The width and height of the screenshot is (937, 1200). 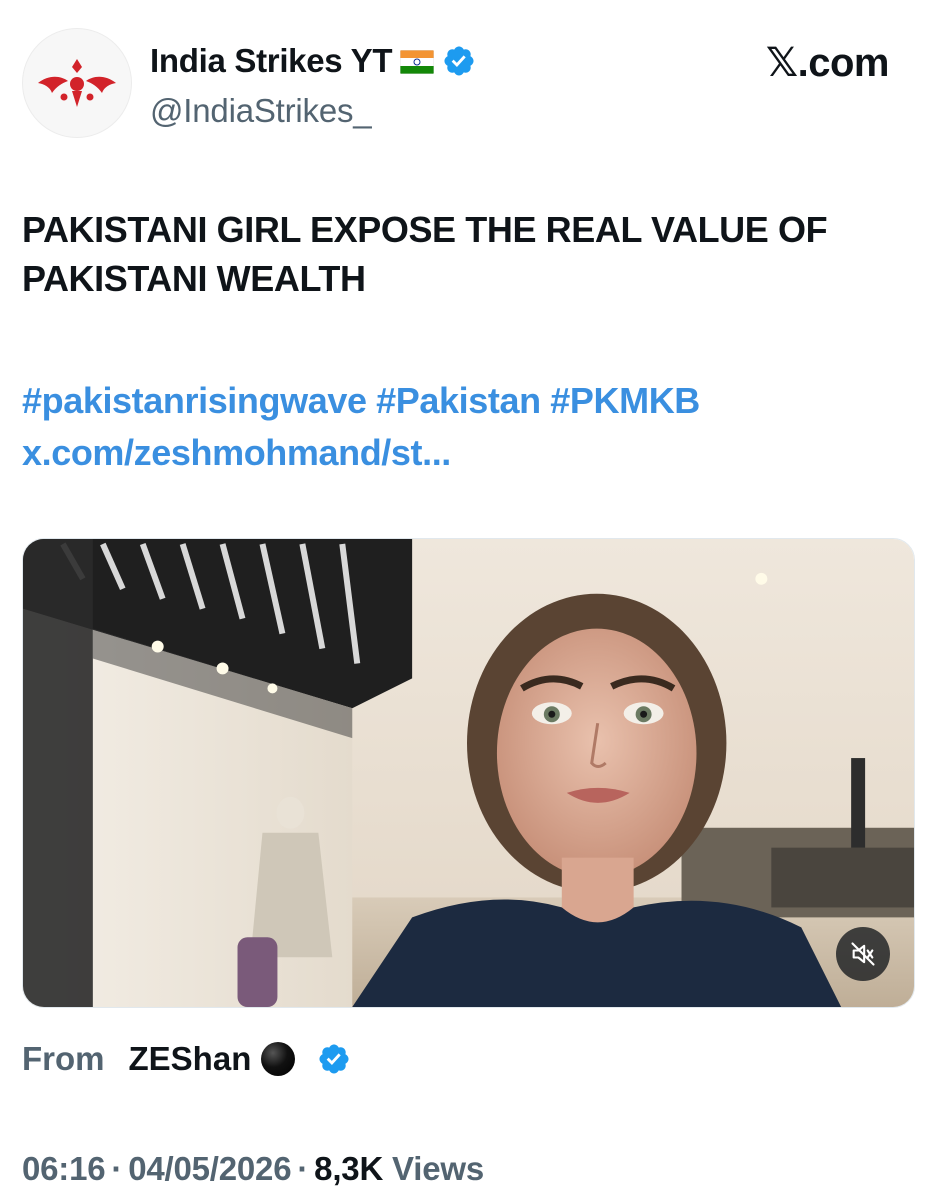 I want to click on from-label: From, so click(x=63, y=1058).